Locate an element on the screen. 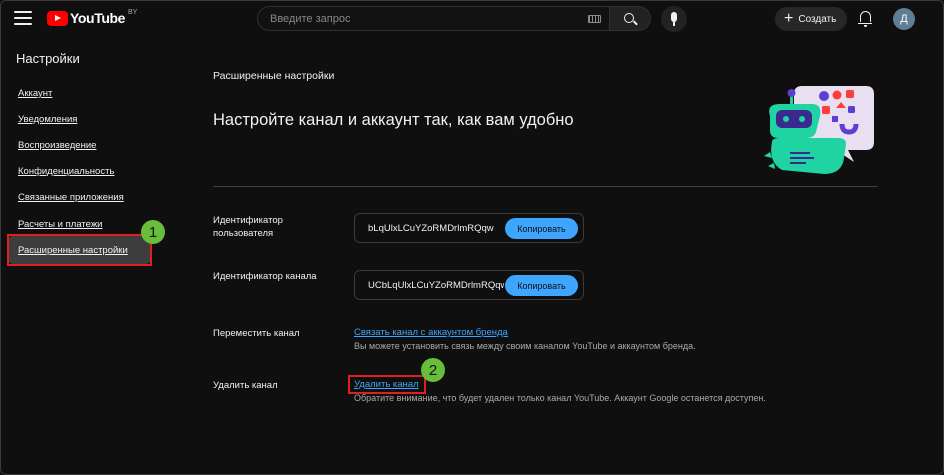  keyboard-icon is located at coordinates (594, 19).